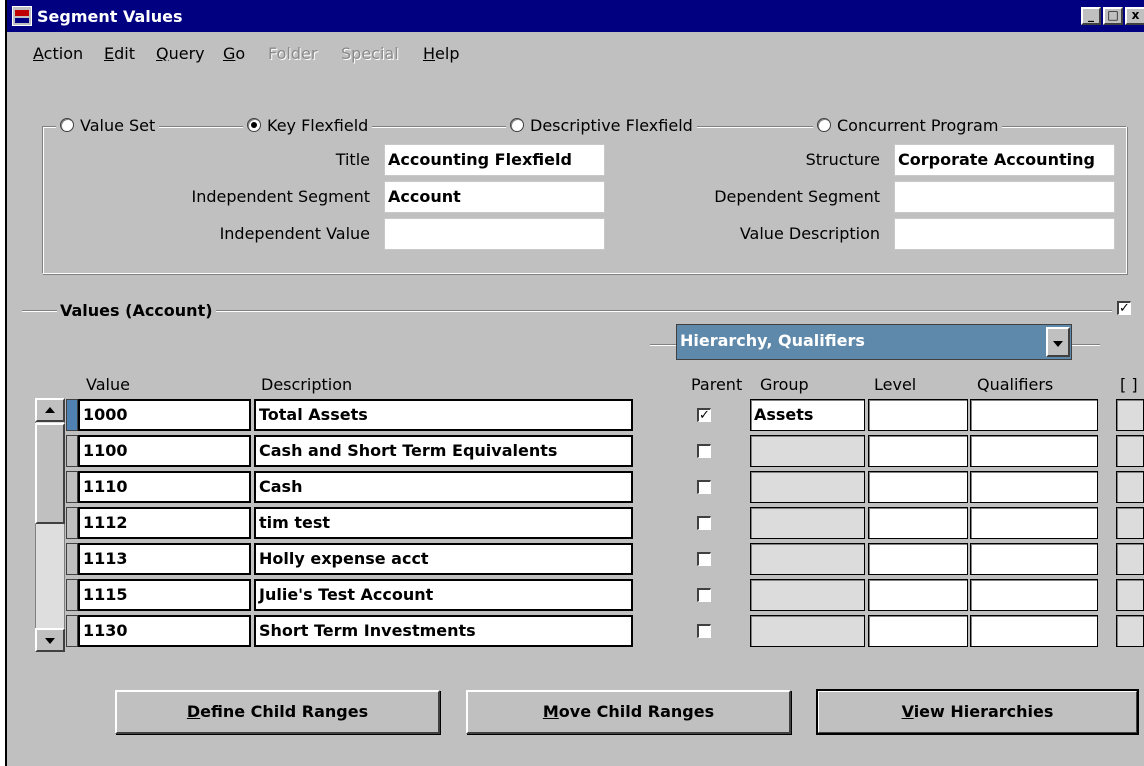  What do you see at coordinates (1113, 16) in the screenshot?
I see `maximize-button: □` at bounding box center [1113, 16].